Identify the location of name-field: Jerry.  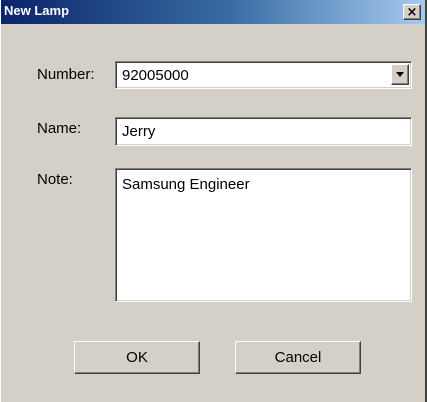
(263, 131).